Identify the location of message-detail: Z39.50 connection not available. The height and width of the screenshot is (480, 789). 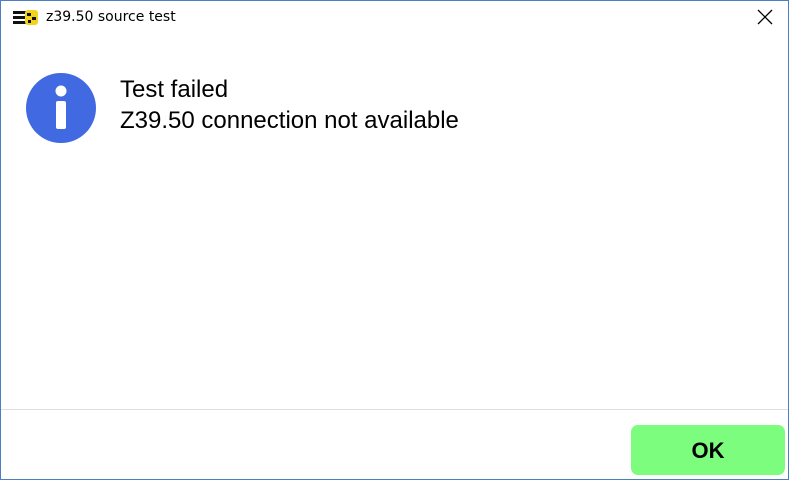
(289, 120).